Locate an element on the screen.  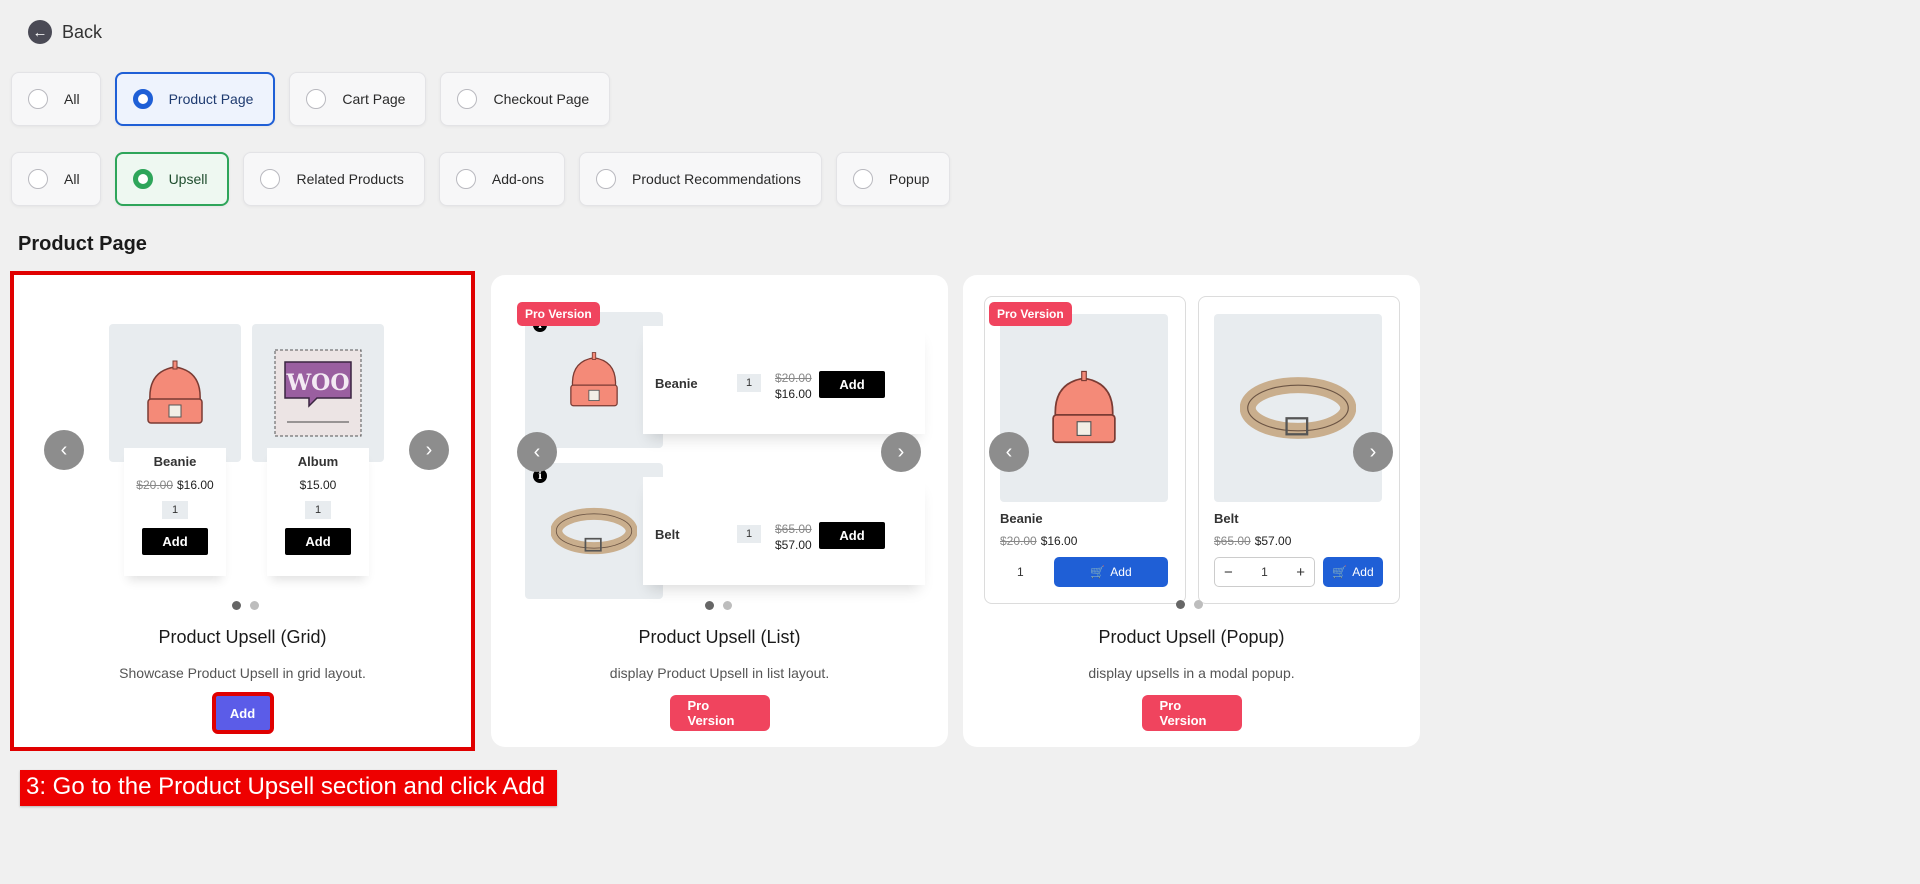
card-title: Product Upsell (Grid) is located at coordinates (242, 637).